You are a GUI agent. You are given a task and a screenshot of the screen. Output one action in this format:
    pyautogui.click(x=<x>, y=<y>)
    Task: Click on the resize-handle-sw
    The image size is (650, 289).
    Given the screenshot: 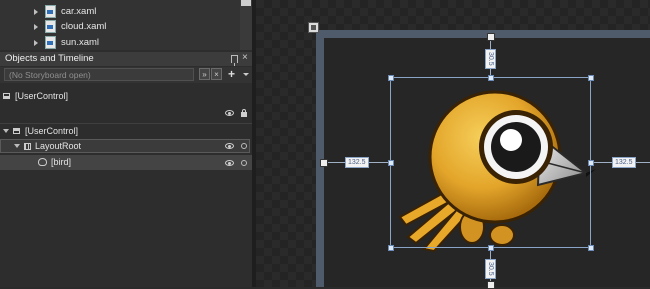 What is the action you would take?
    pyautogui.click(x=391, y=248)
    